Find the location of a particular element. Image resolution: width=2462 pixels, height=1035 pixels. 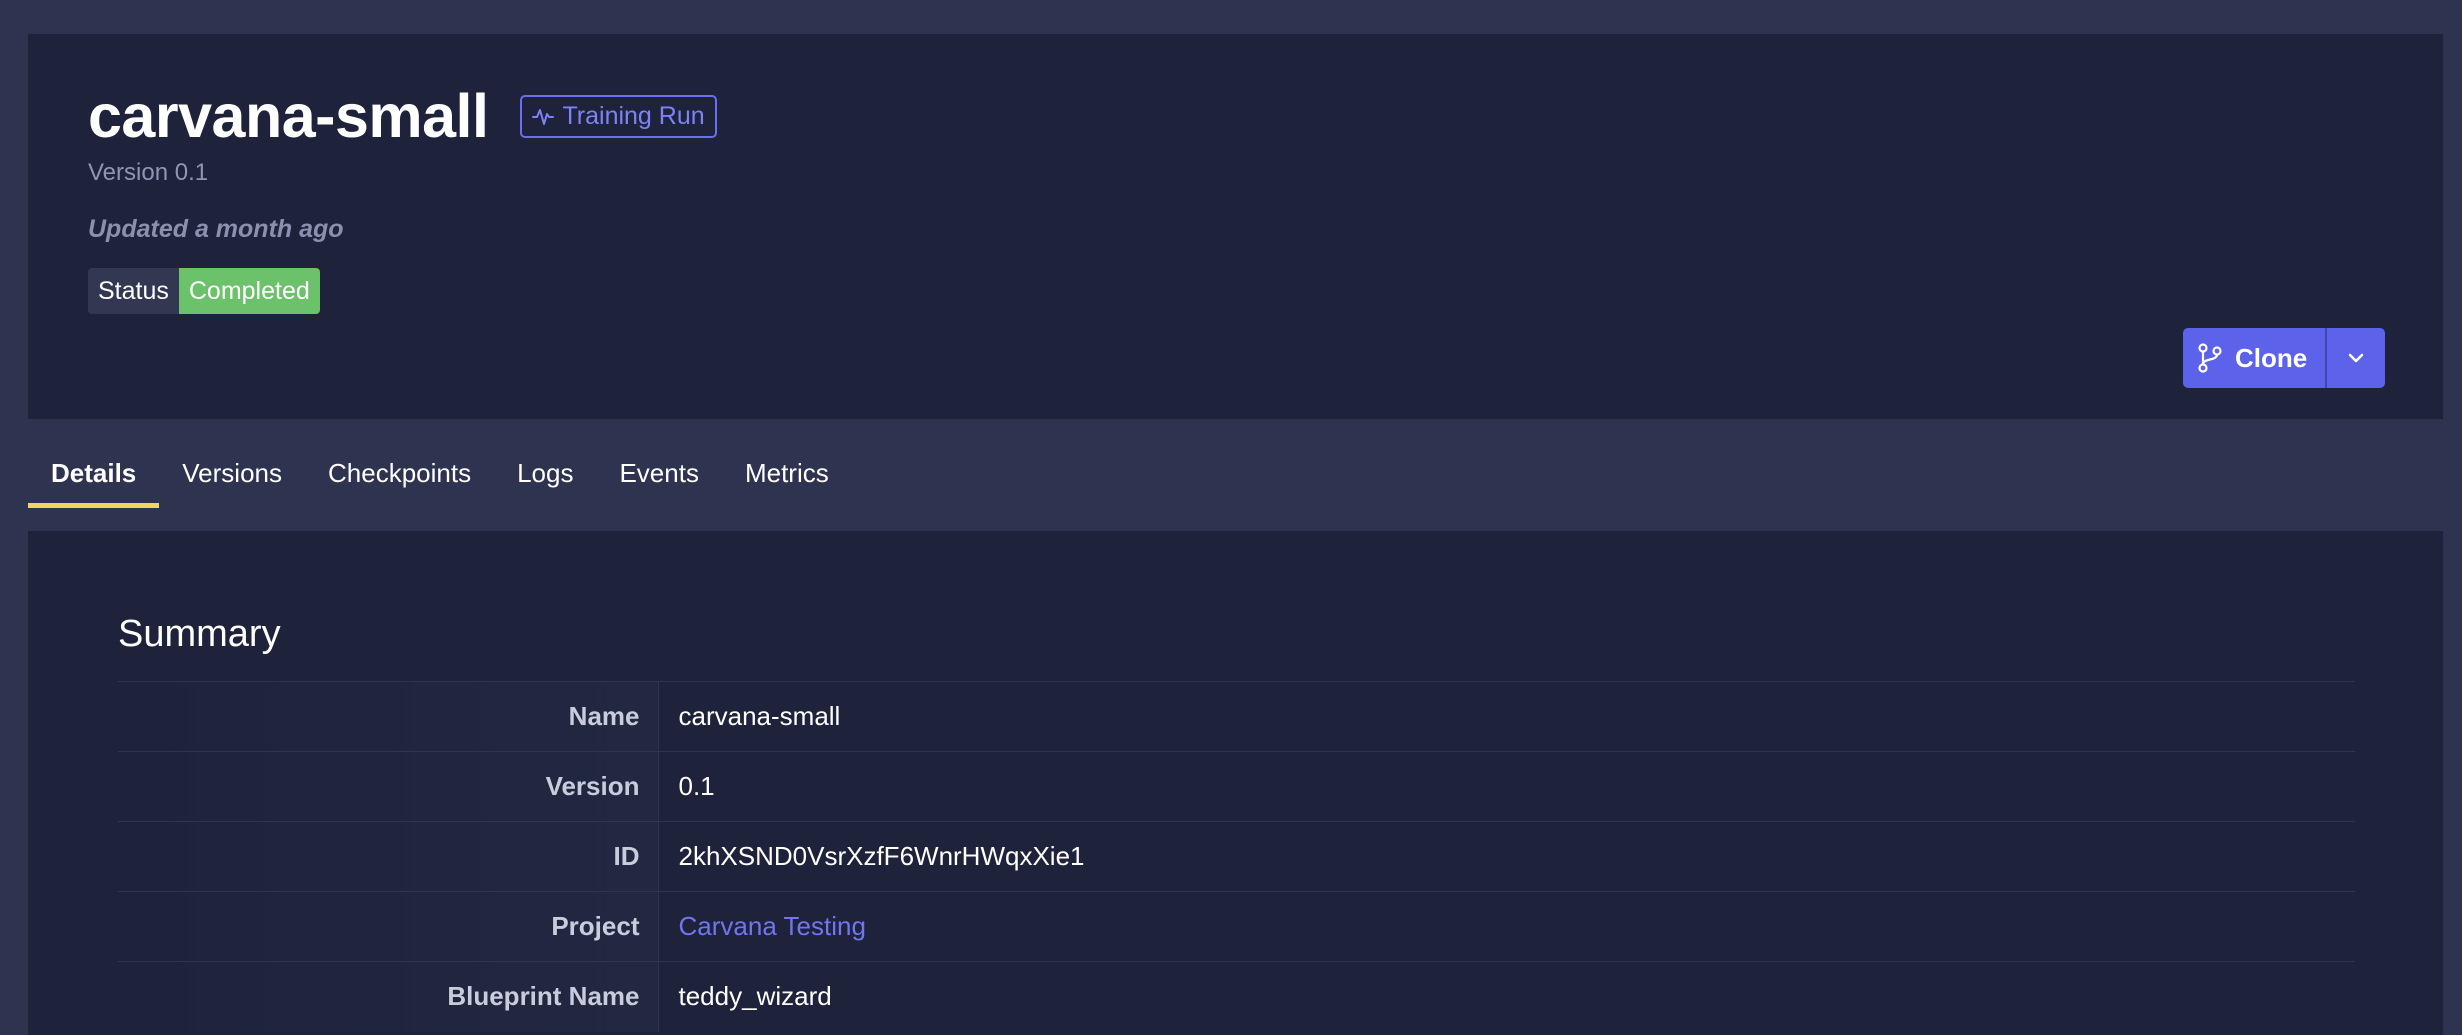

status-badge: Status Completed is located at coordinates (204, 291).